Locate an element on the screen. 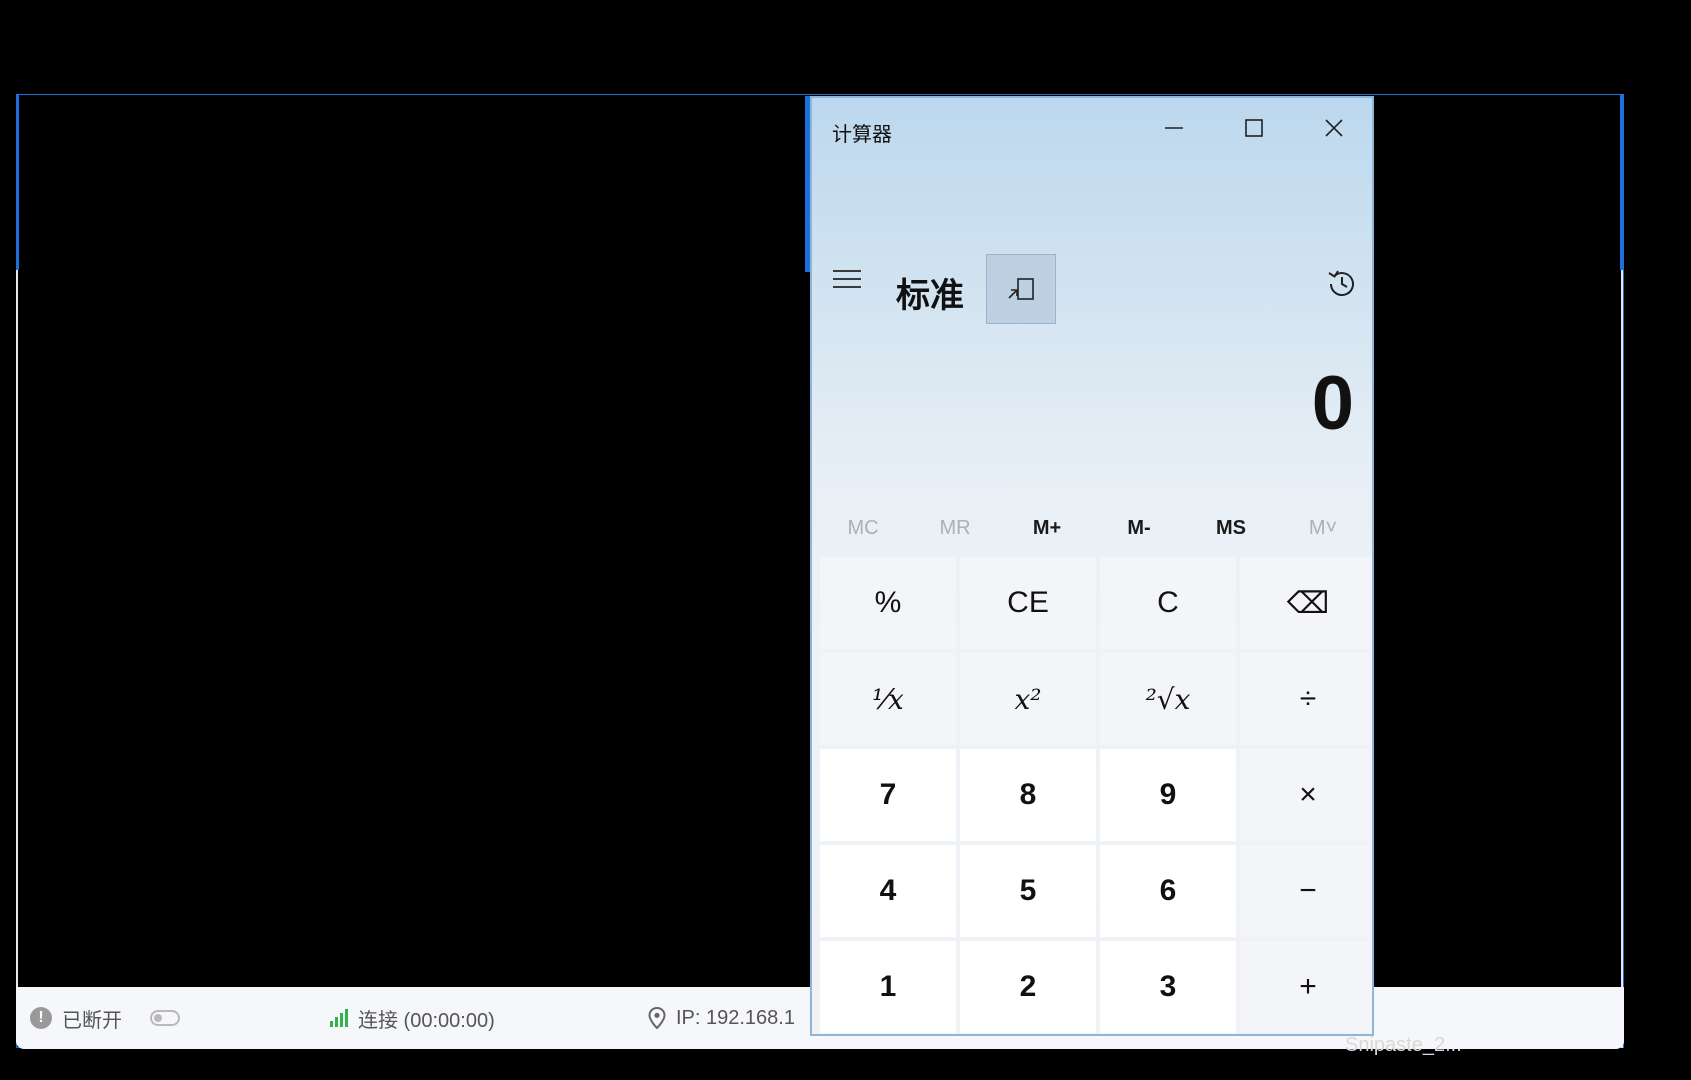 This screenshot has width=1691, height=1080. history-icon is located at coordinates (1341, 283).